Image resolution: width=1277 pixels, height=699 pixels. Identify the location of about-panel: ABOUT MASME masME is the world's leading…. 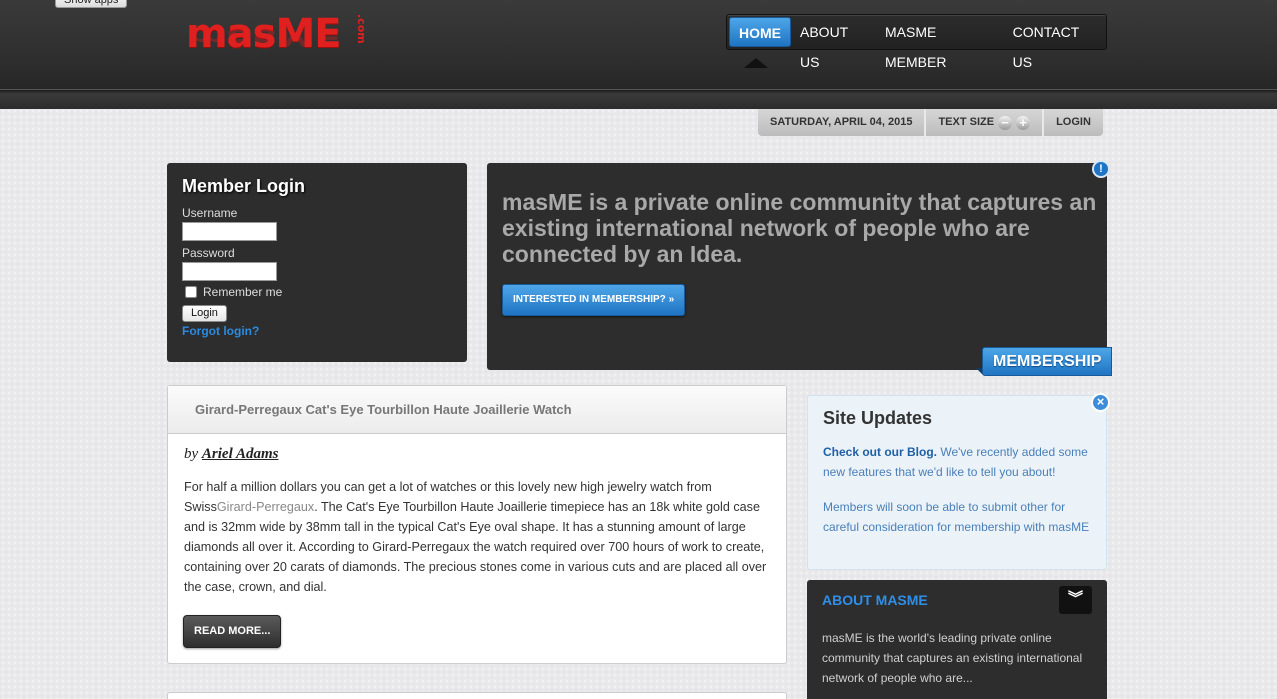
(957, 639).